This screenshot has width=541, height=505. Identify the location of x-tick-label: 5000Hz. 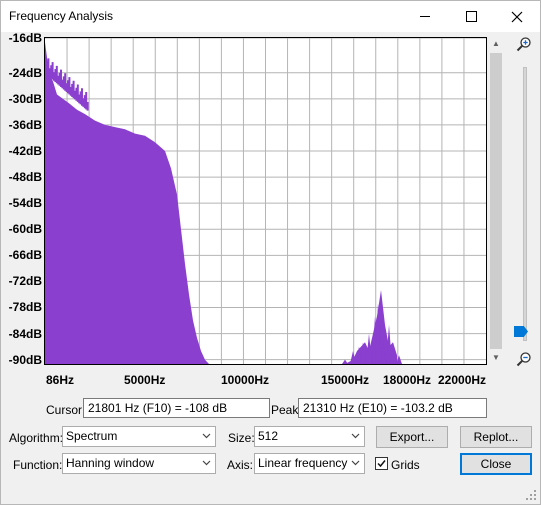
(145, 380).